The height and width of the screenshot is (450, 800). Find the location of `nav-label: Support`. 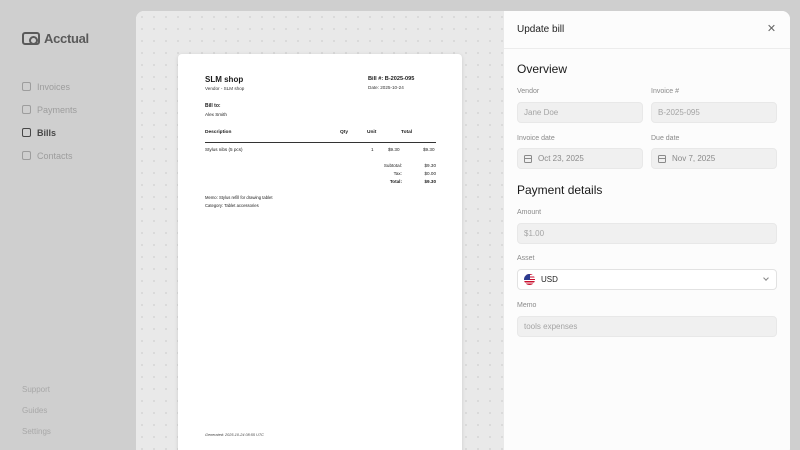

nav-label: Support is located at coordinates (36, 389).